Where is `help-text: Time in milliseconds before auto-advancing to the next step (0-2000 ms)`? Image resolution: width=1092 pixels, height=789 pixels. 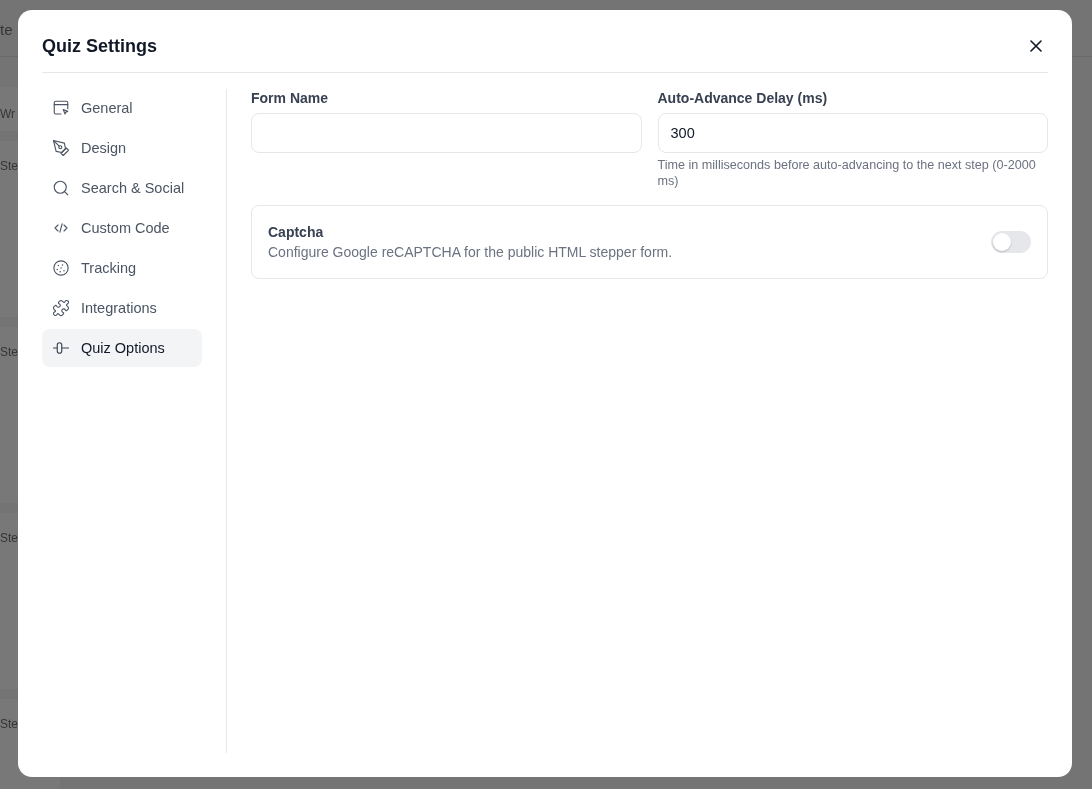 help-text: Time in milliseconds before auto-advancing to the next step (0-2000 ms) is located at coordinates (847, 173).